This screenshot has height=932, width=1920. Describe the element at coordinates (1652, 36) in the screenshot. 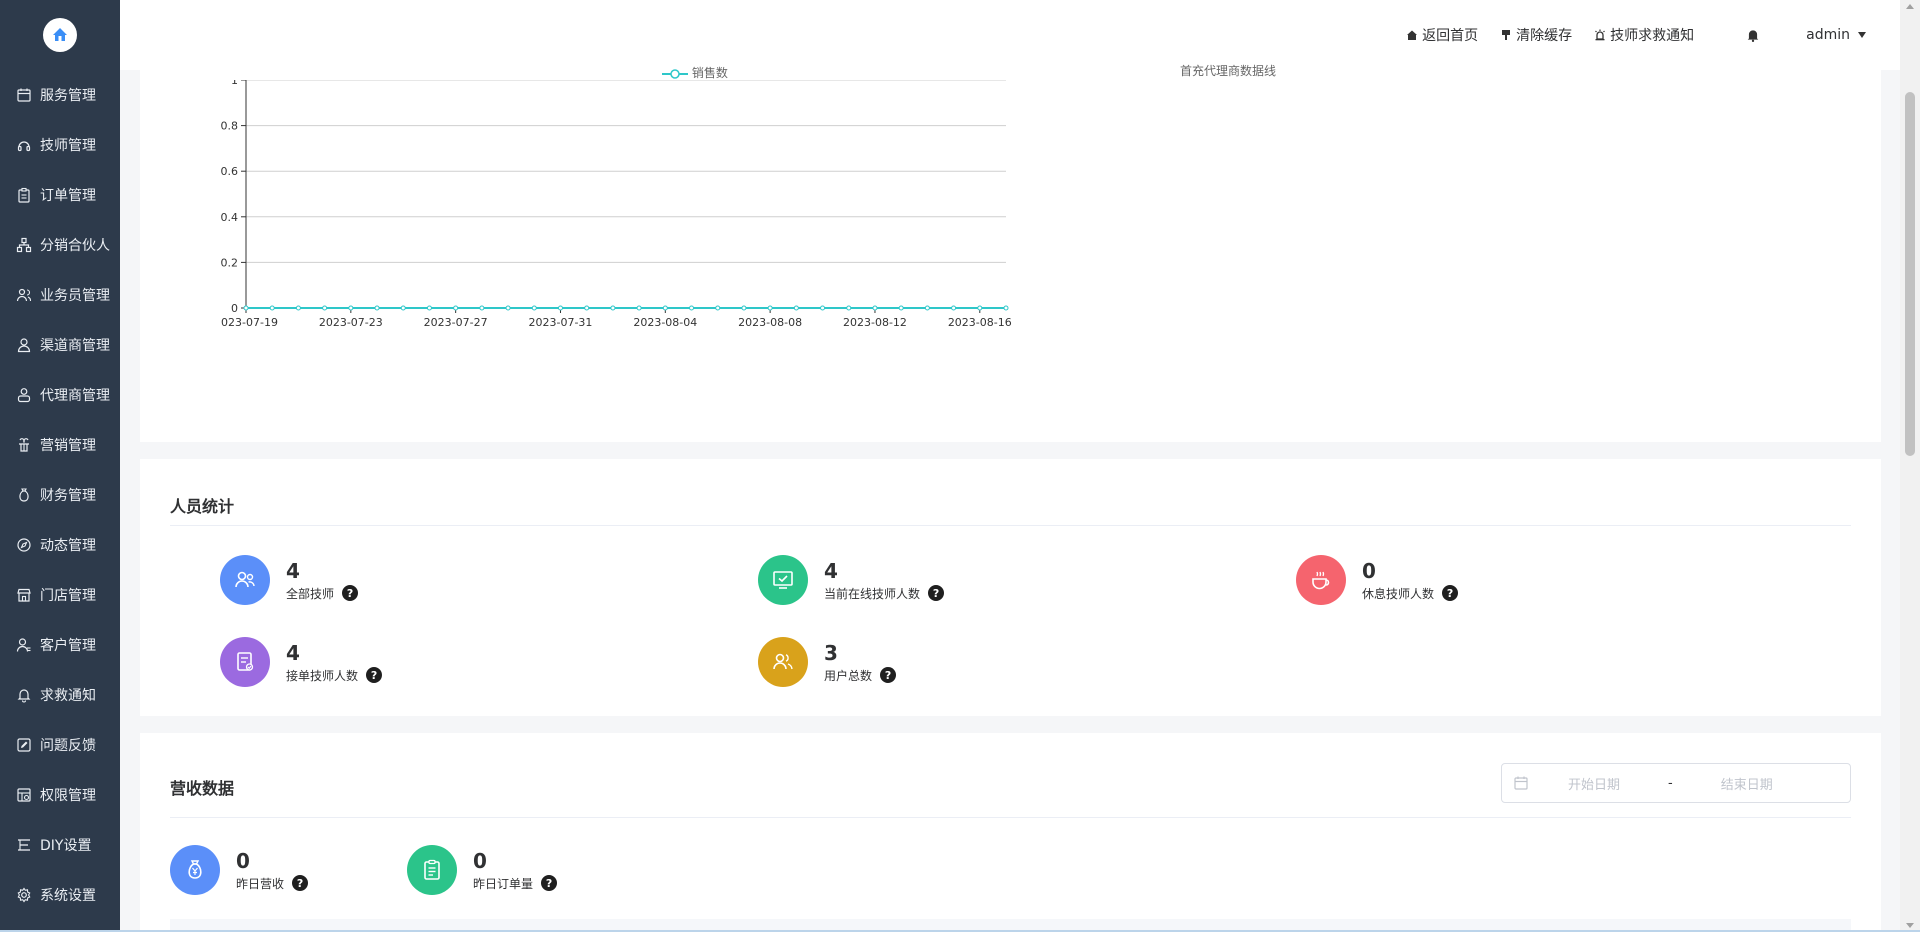

I see `rescue-notice-label: 技师求救通知` at that location.